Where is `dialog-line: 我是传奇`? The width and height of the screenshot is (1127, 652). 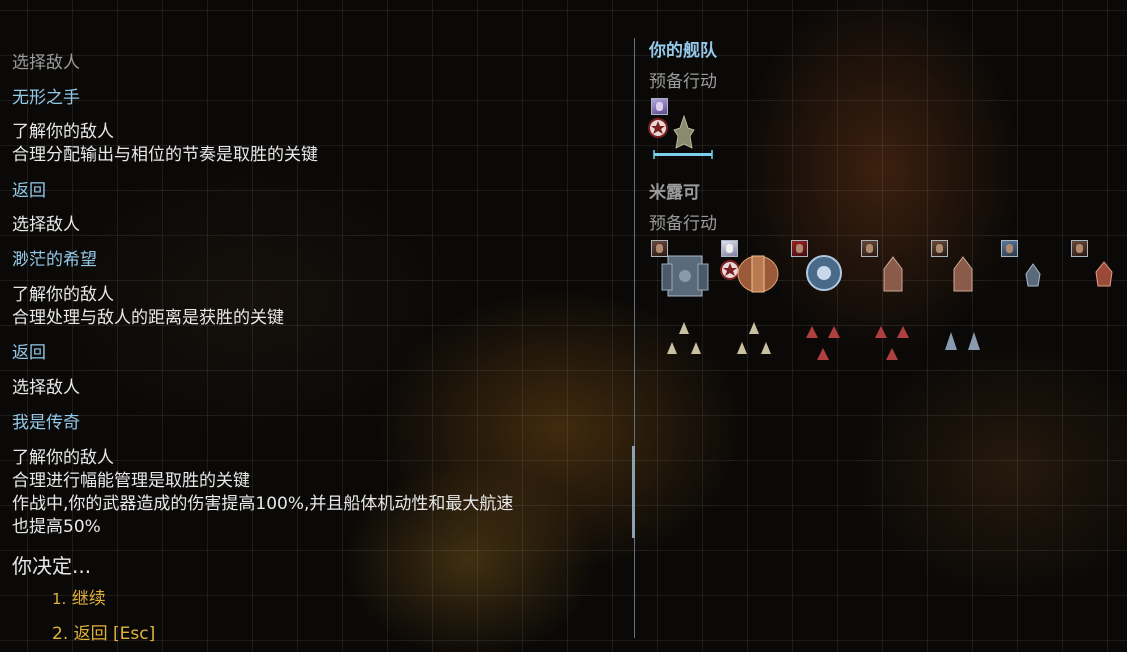
dialog-line: 我是传奇 is located at coordinates (46, 423).